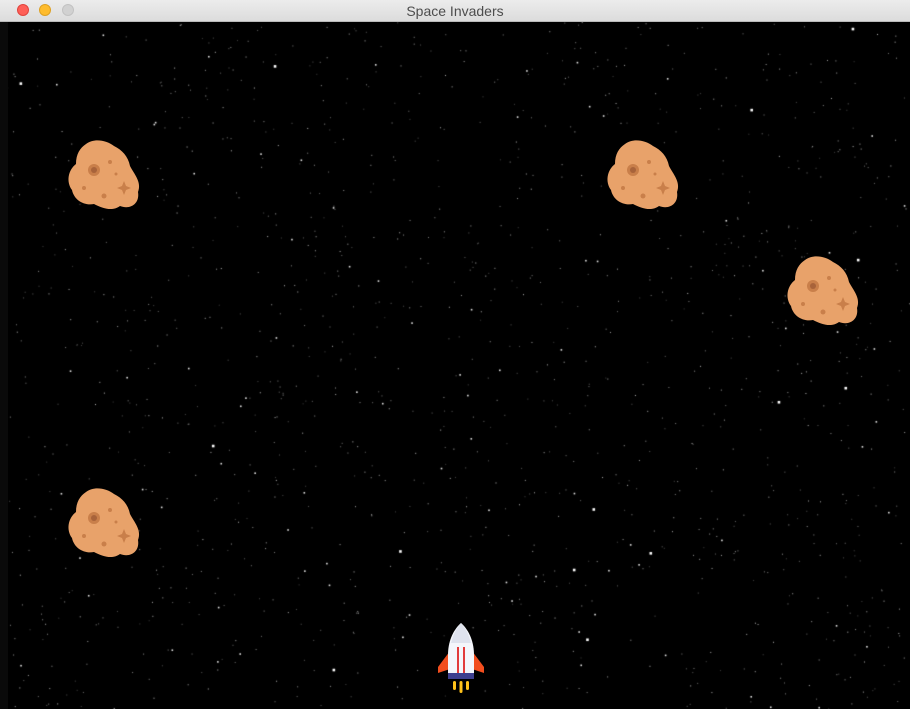  Describe the element at coordinates (461, 658) in the screenshot. I see `player-rocket-ship` at that location.